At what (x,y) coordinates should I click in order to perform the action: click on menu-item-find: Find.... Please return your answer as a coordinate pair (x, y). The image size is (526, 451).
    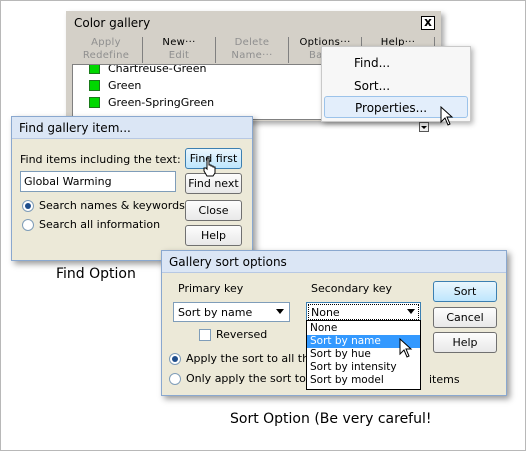
    Looking at the image, I should click on (396, 63).